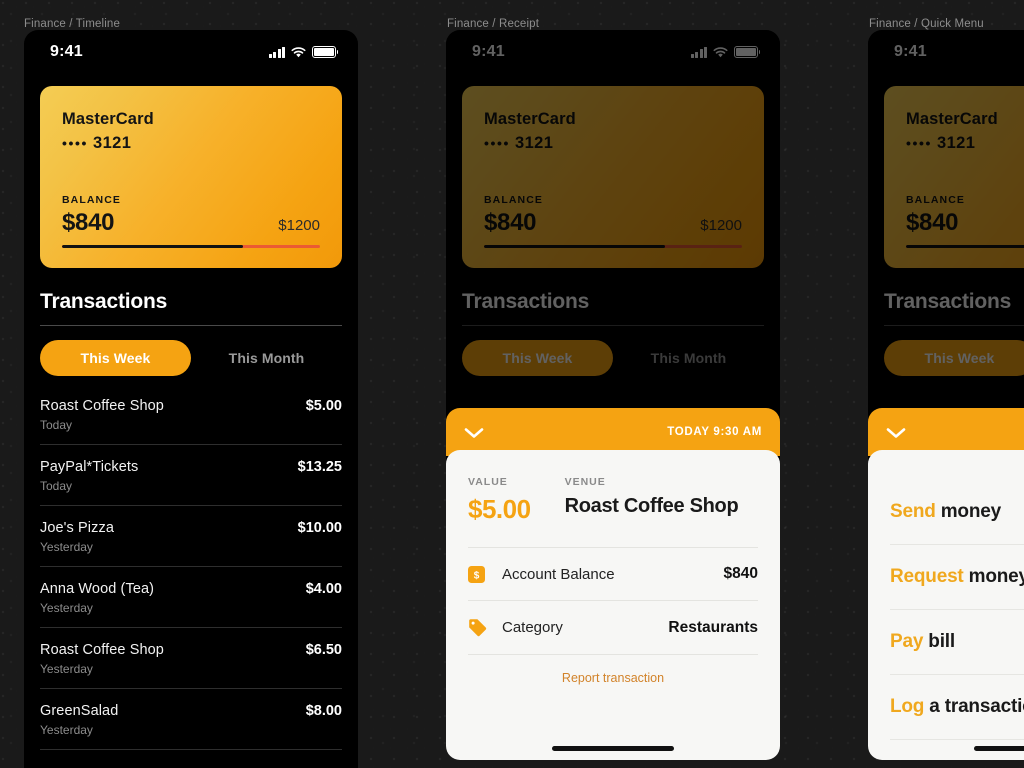 The height and width of the screenshot is (768, 1024). I want to click on report-transaction-link: Report transaction, so click(613, 669).